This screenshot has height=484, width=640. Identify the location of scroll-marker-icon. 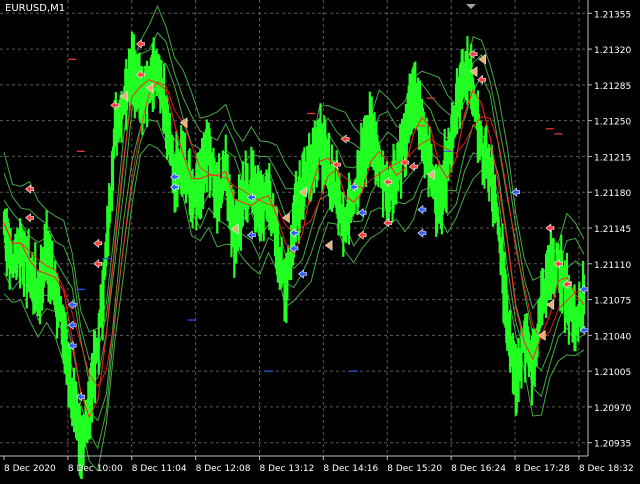
(471, 6).